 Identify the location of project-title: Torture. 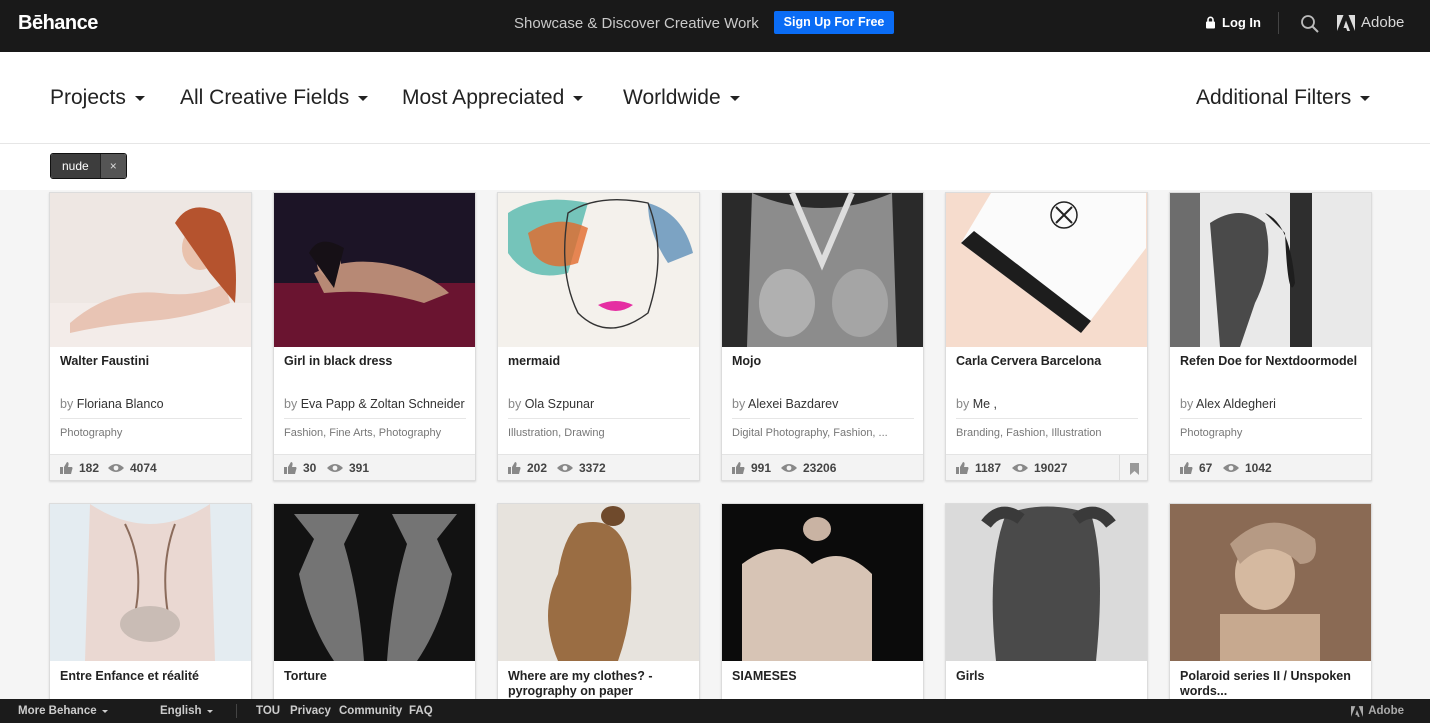
(376, 676).